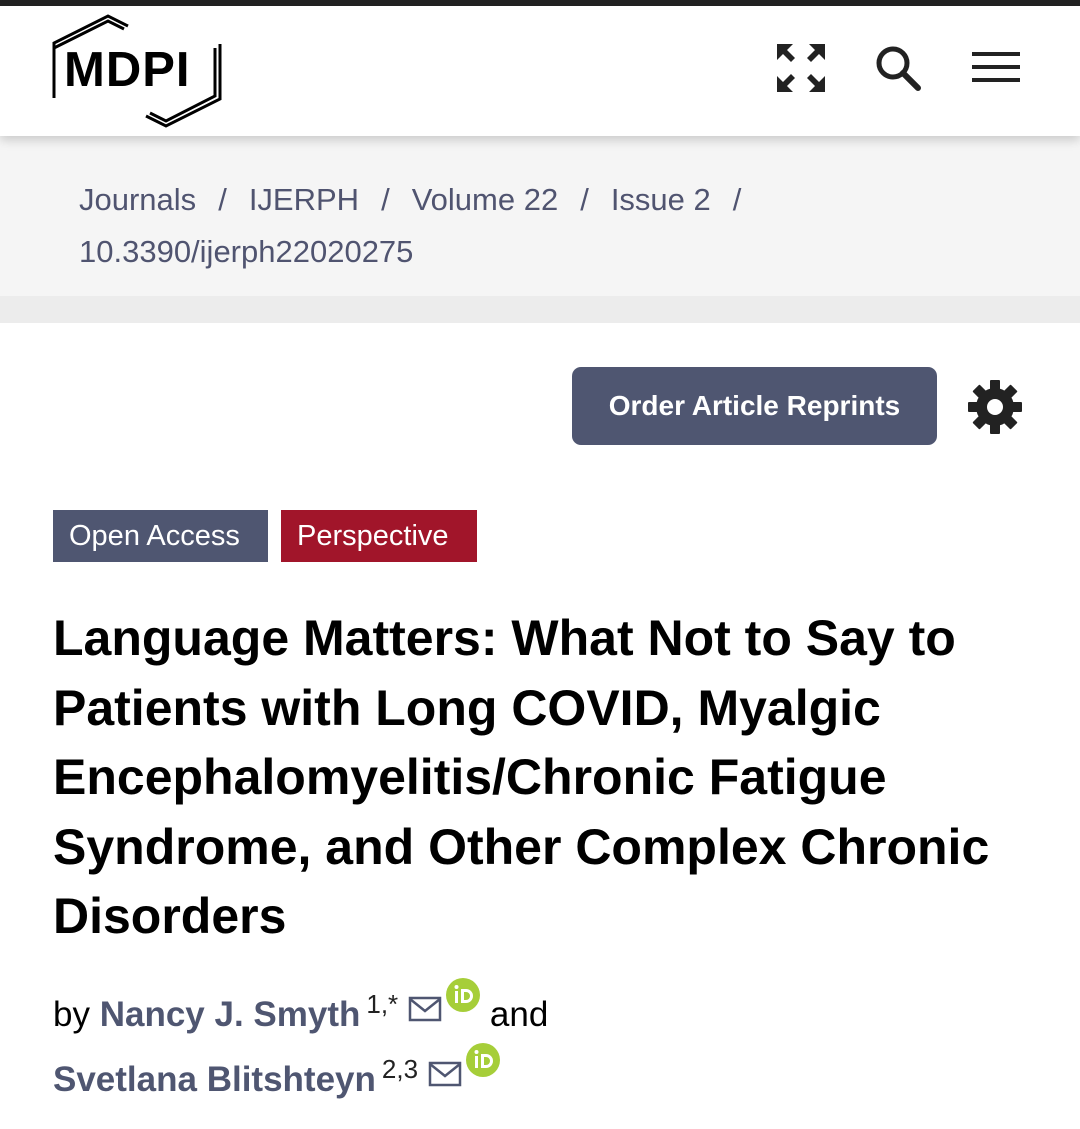 This screenshot has height=1129, width=1080. Describe the element at coordinates (230, 1014) in the screenshot. I see `author-name: Nancy J. Smyth` at that location.